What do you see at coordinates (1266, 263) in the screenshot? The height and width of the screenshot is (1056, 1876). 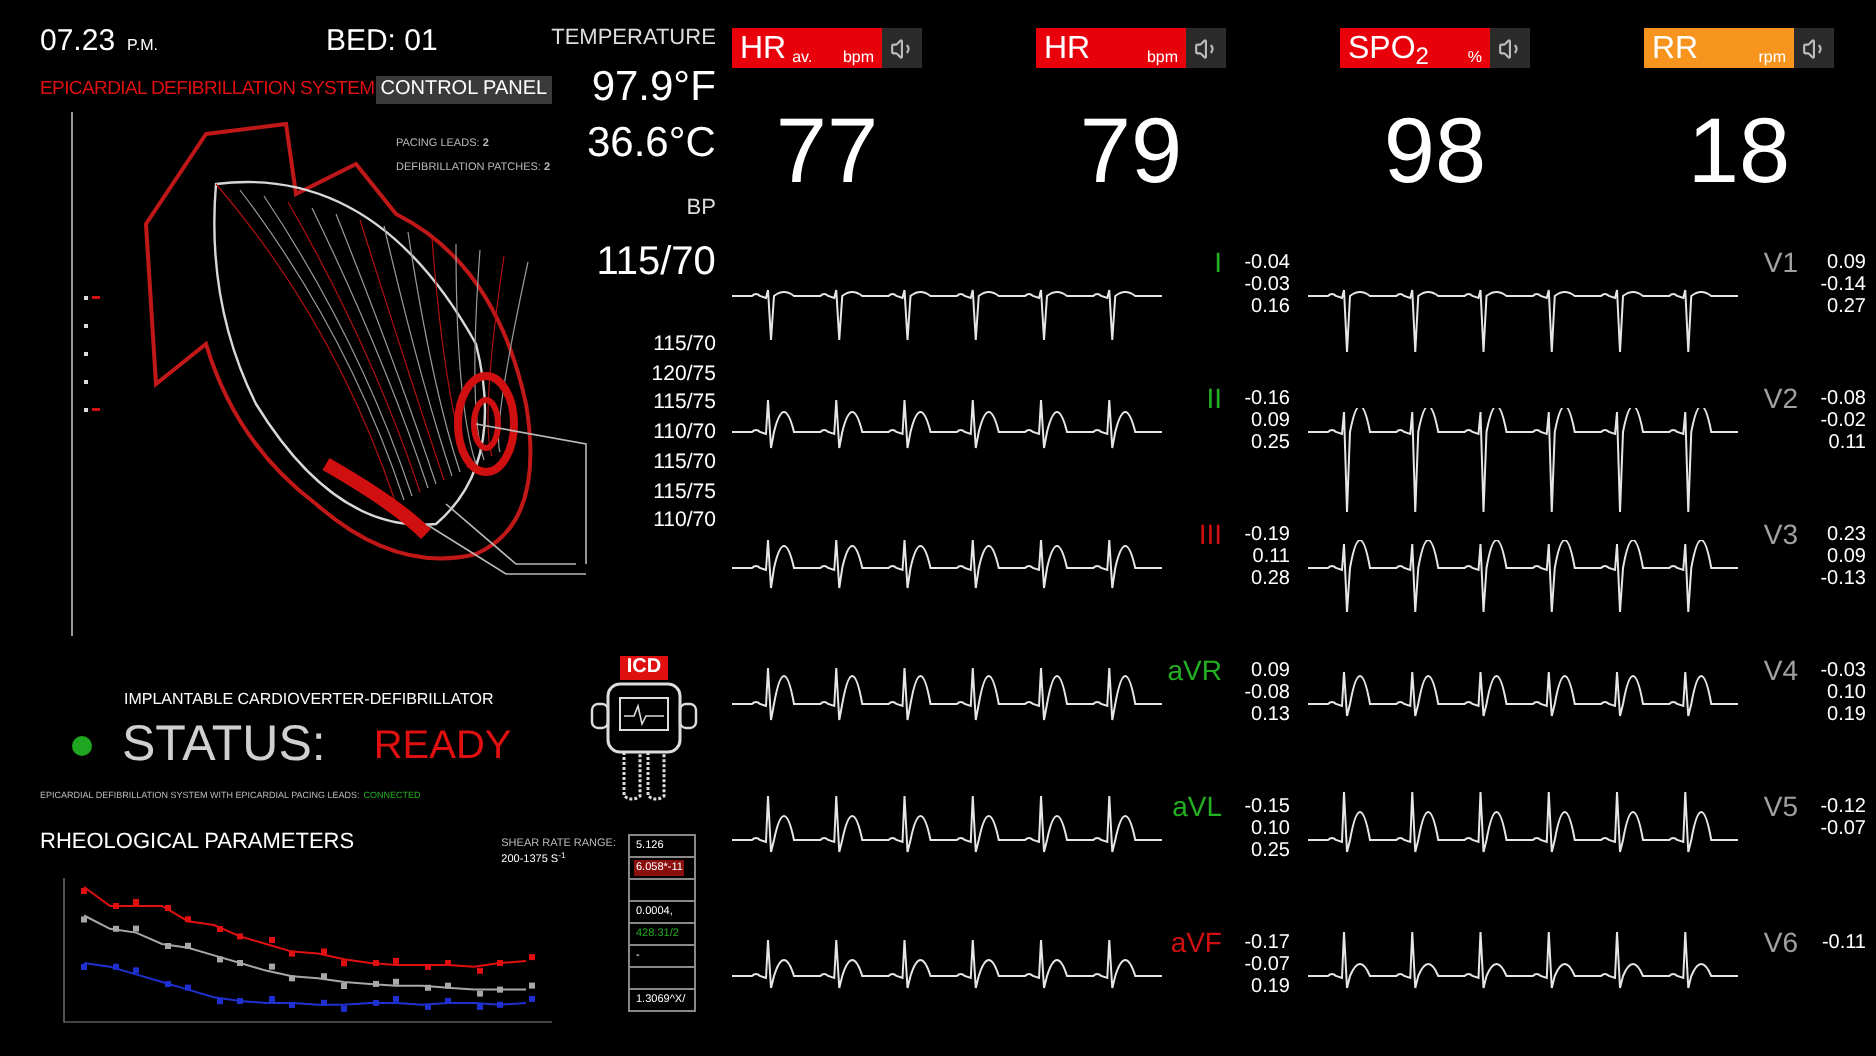 I see `lead-value: -0.04` at bounding box center [1266, 263].